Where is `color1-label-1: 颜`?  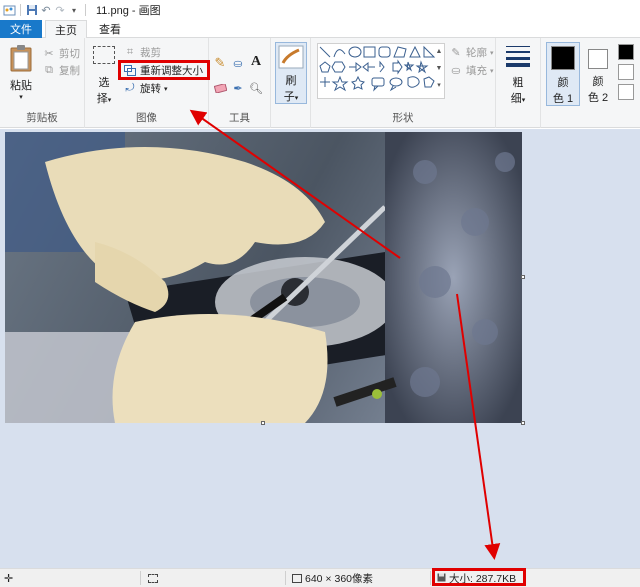
color1-label-1: 颜 is located at coordinates (563, 83).